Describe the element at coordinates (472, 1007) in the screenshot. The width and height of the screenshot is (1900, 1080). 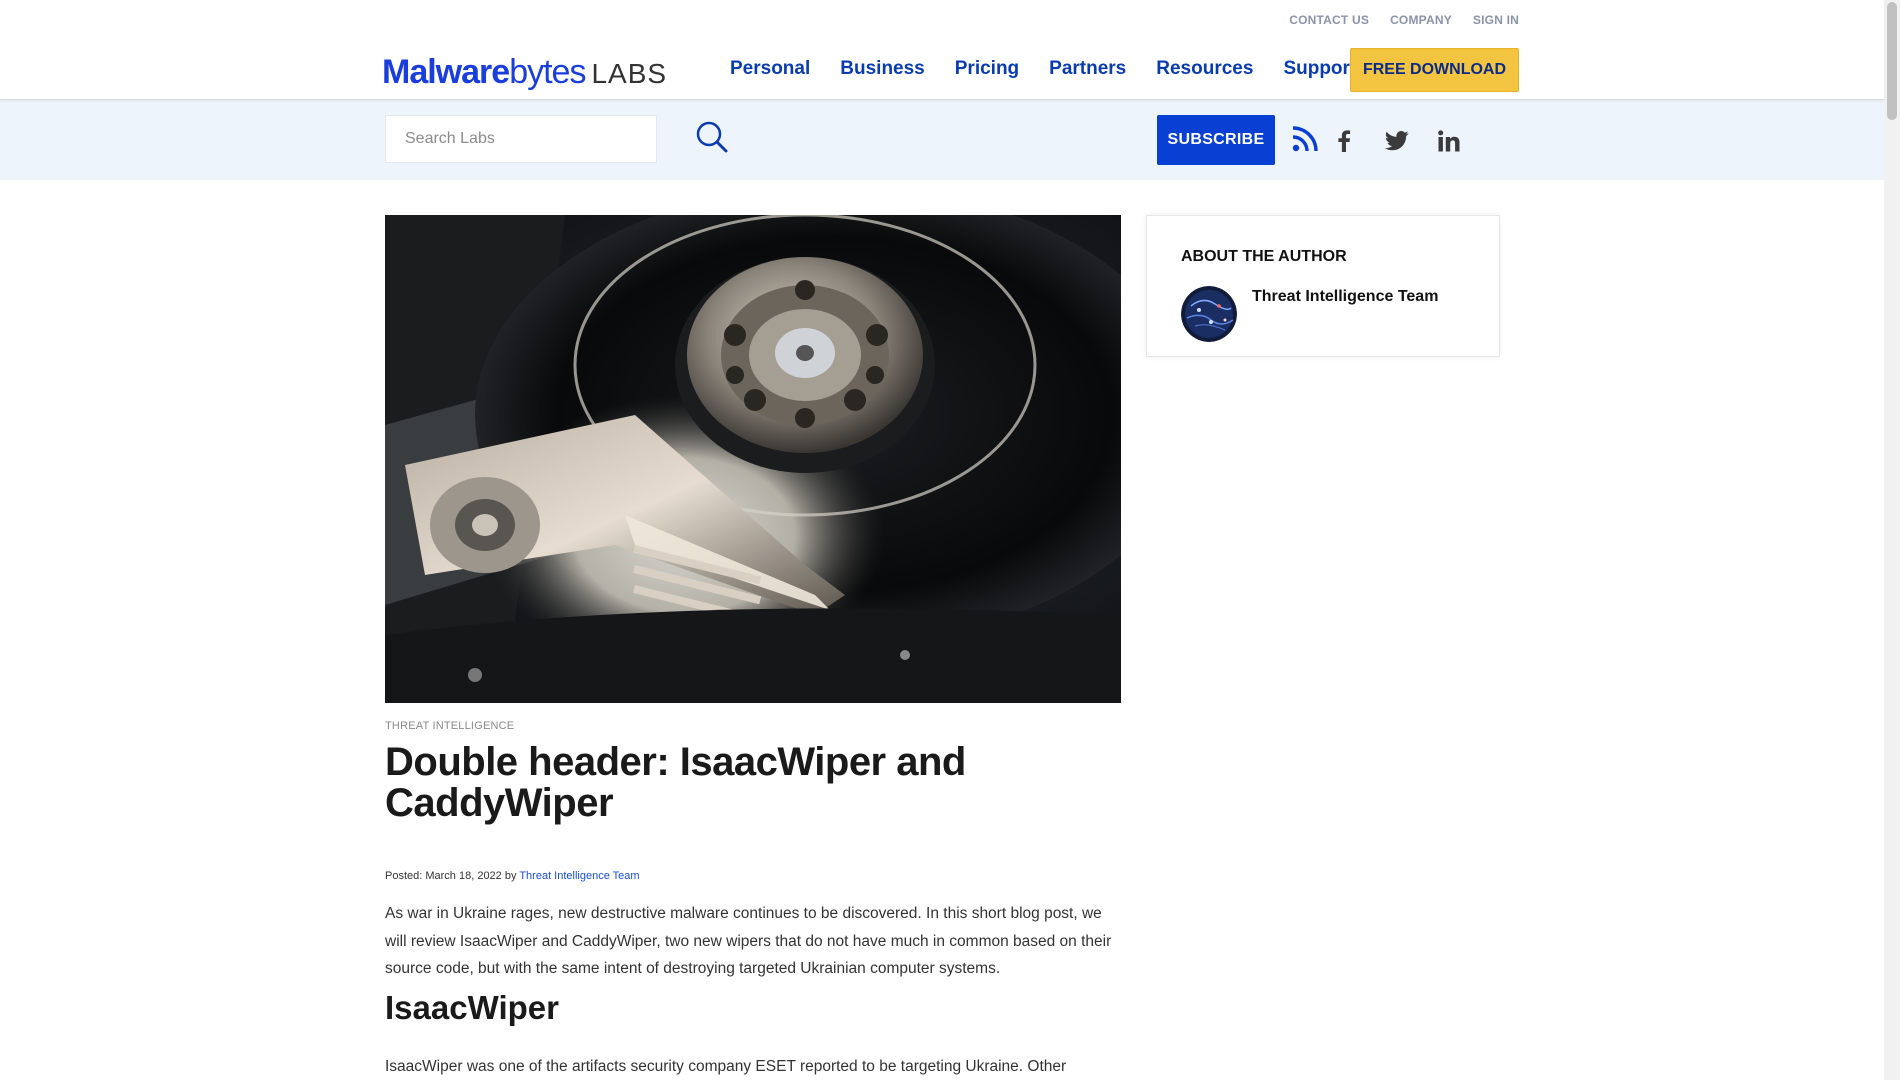
I see `section-heading: IsaacWiper` at that location.